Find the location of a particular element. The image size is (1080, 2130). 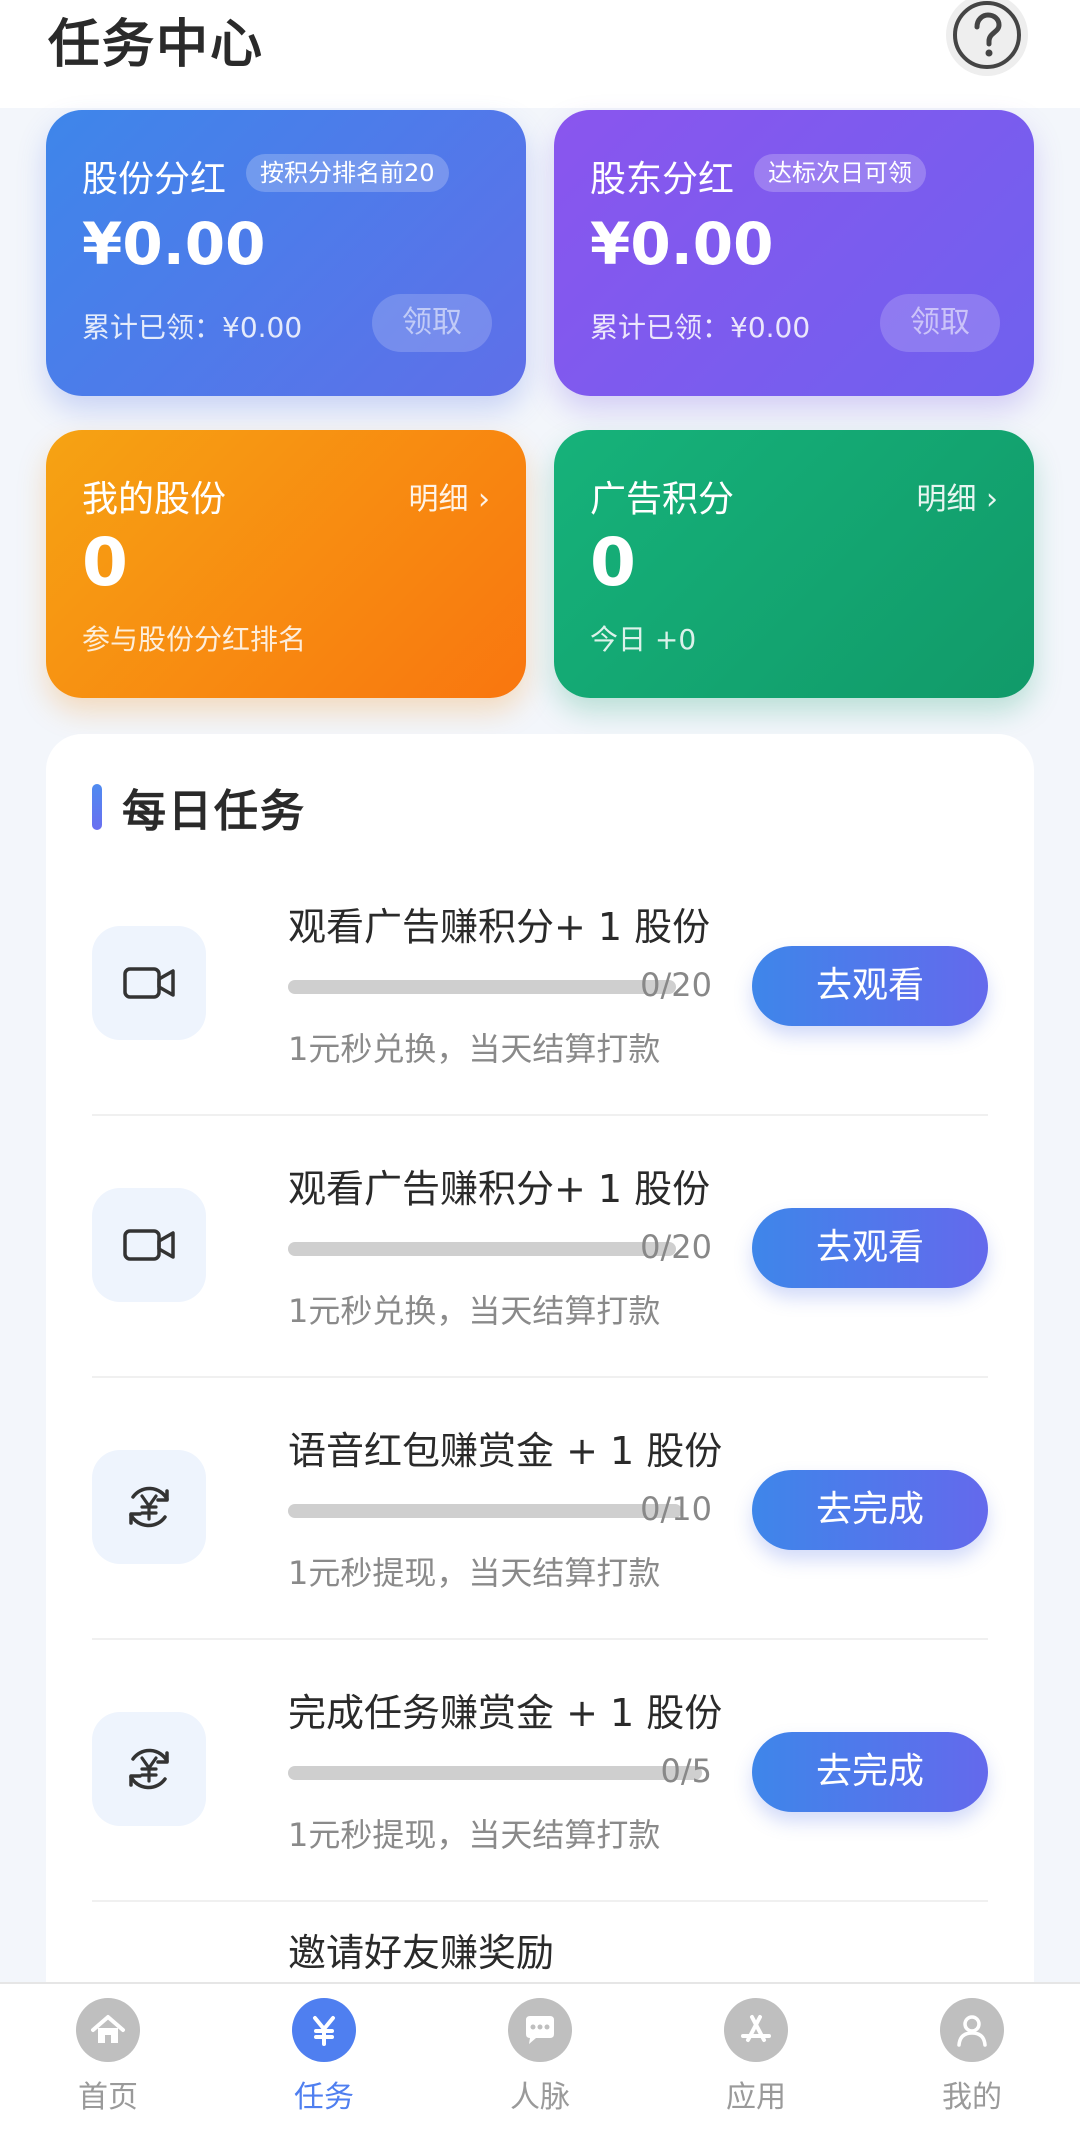

nav-home: 首页 is located at coordinates (108, 2058).